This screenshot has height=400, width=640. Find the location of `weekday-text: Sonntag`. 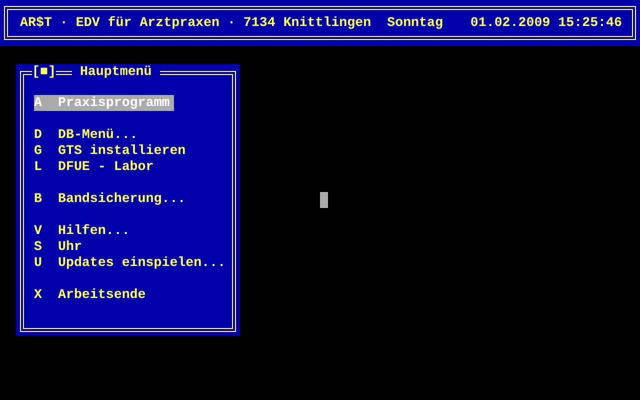

weekday-text: Sonntag is located at coordinates (415, 23).